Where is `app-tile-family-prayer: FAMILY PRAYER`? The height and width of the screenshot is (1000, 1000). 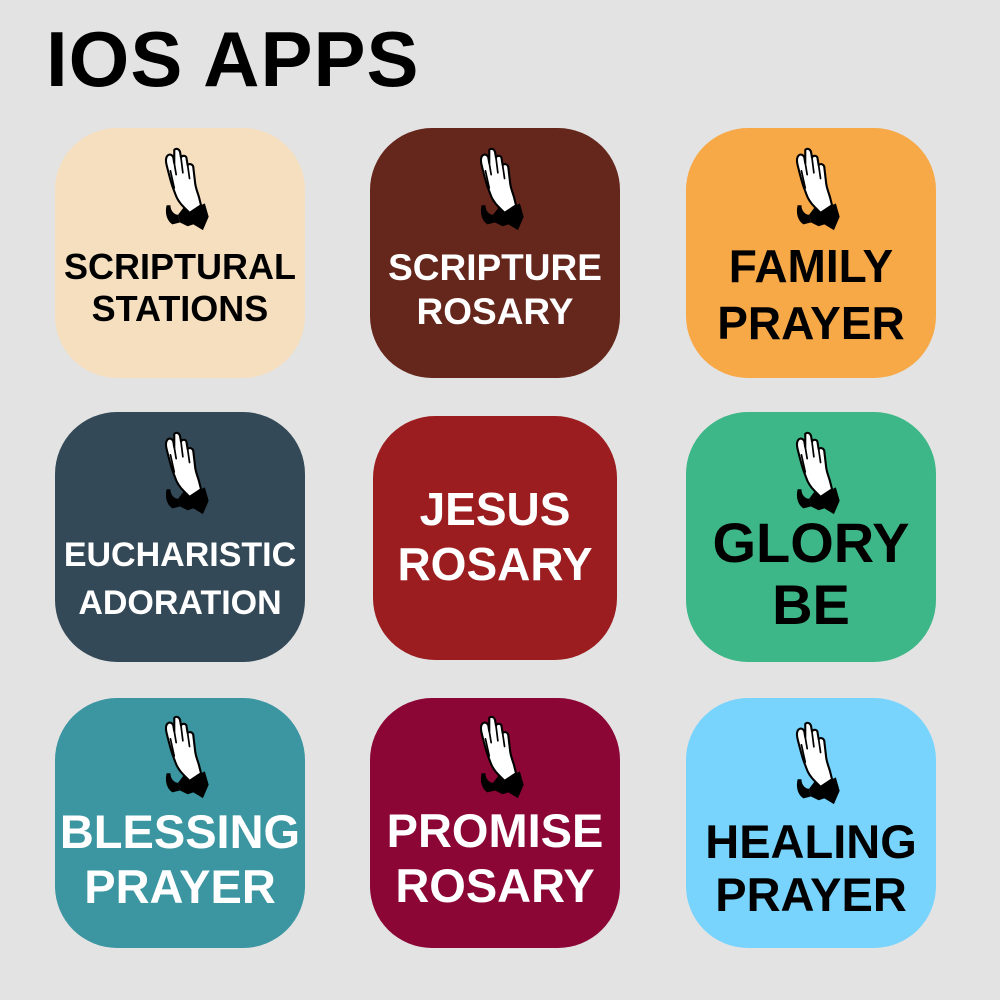
app-tile-family-prayer: FAMILY PRAYER is located at coordinates (811, 253).